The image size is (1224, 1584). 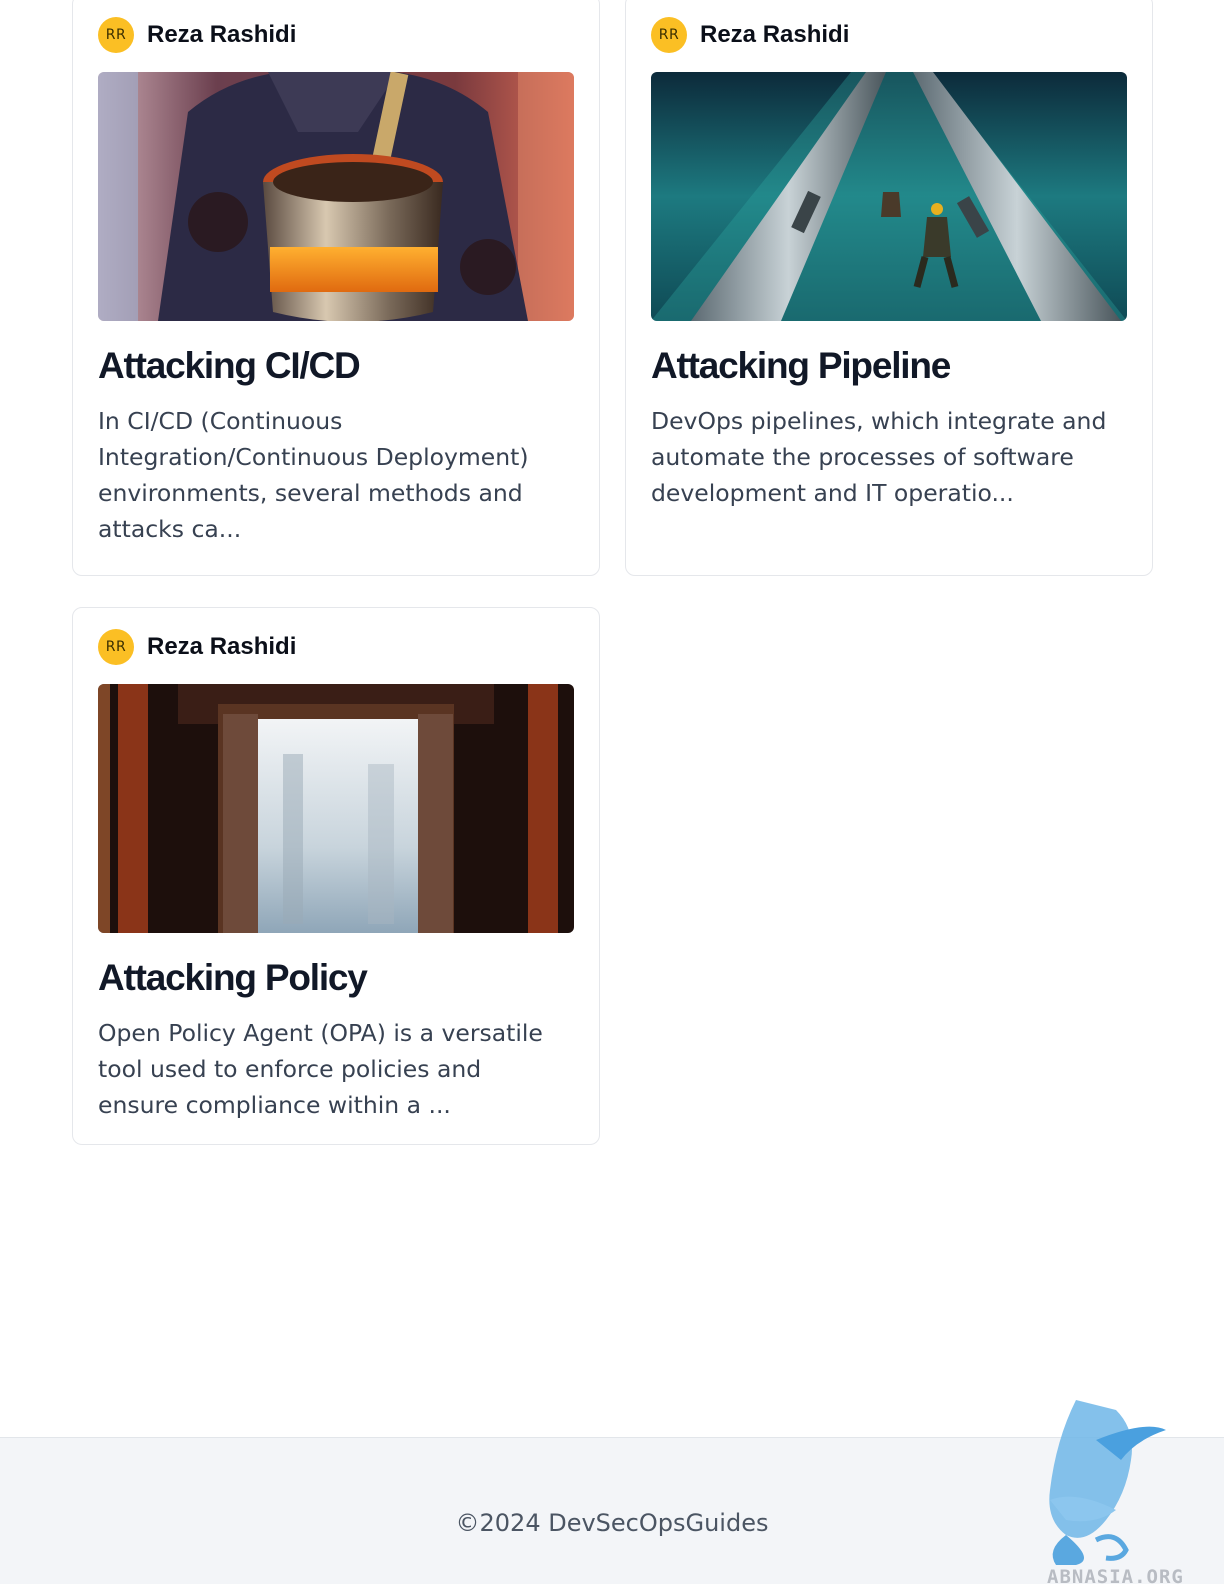 I want to click on post-image-cicd, so click(x=336, y=196).